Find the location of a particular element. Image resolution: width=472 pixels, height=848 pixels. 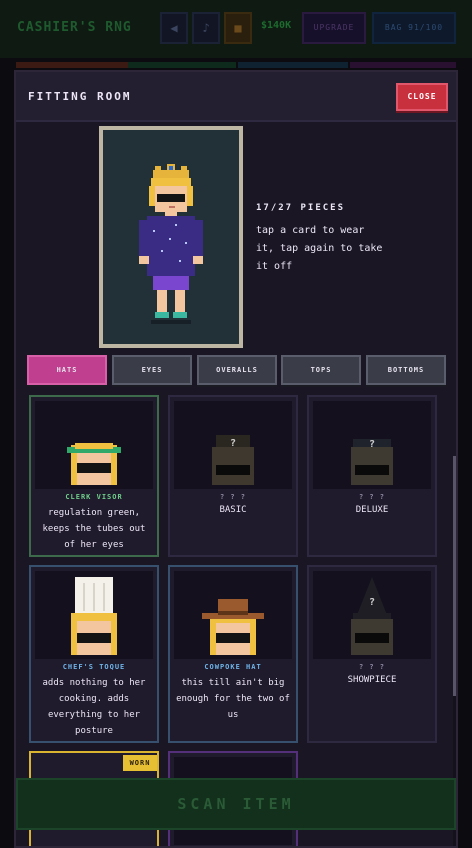

tab-overalls: OVERALLS is located at coordinates (237, 370).